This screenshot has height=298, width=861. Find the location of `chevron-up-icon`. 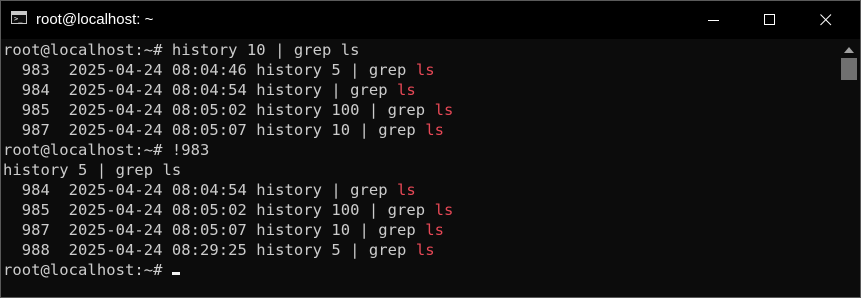

chevron-up-icon is located at coordinates (849, 50).